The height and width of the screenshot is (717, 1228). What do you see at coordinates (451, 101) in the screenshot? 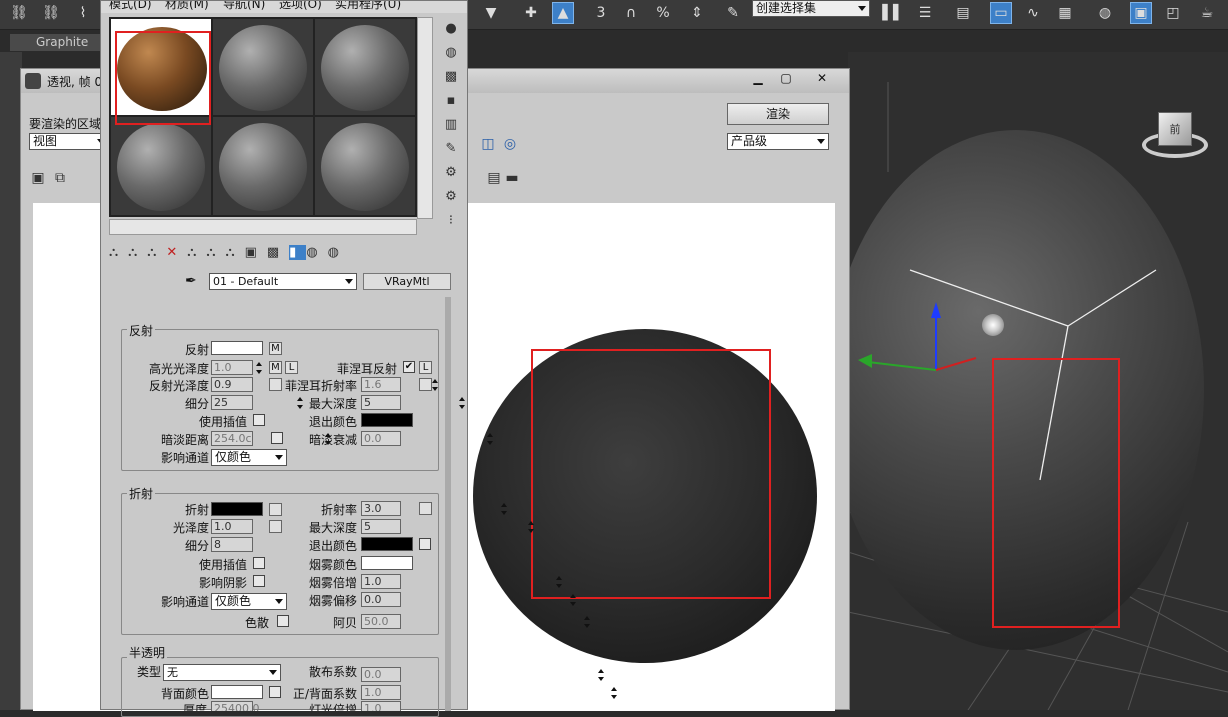
I see `uv-tiling-icon: ▪` at bounding box center [451, 101].